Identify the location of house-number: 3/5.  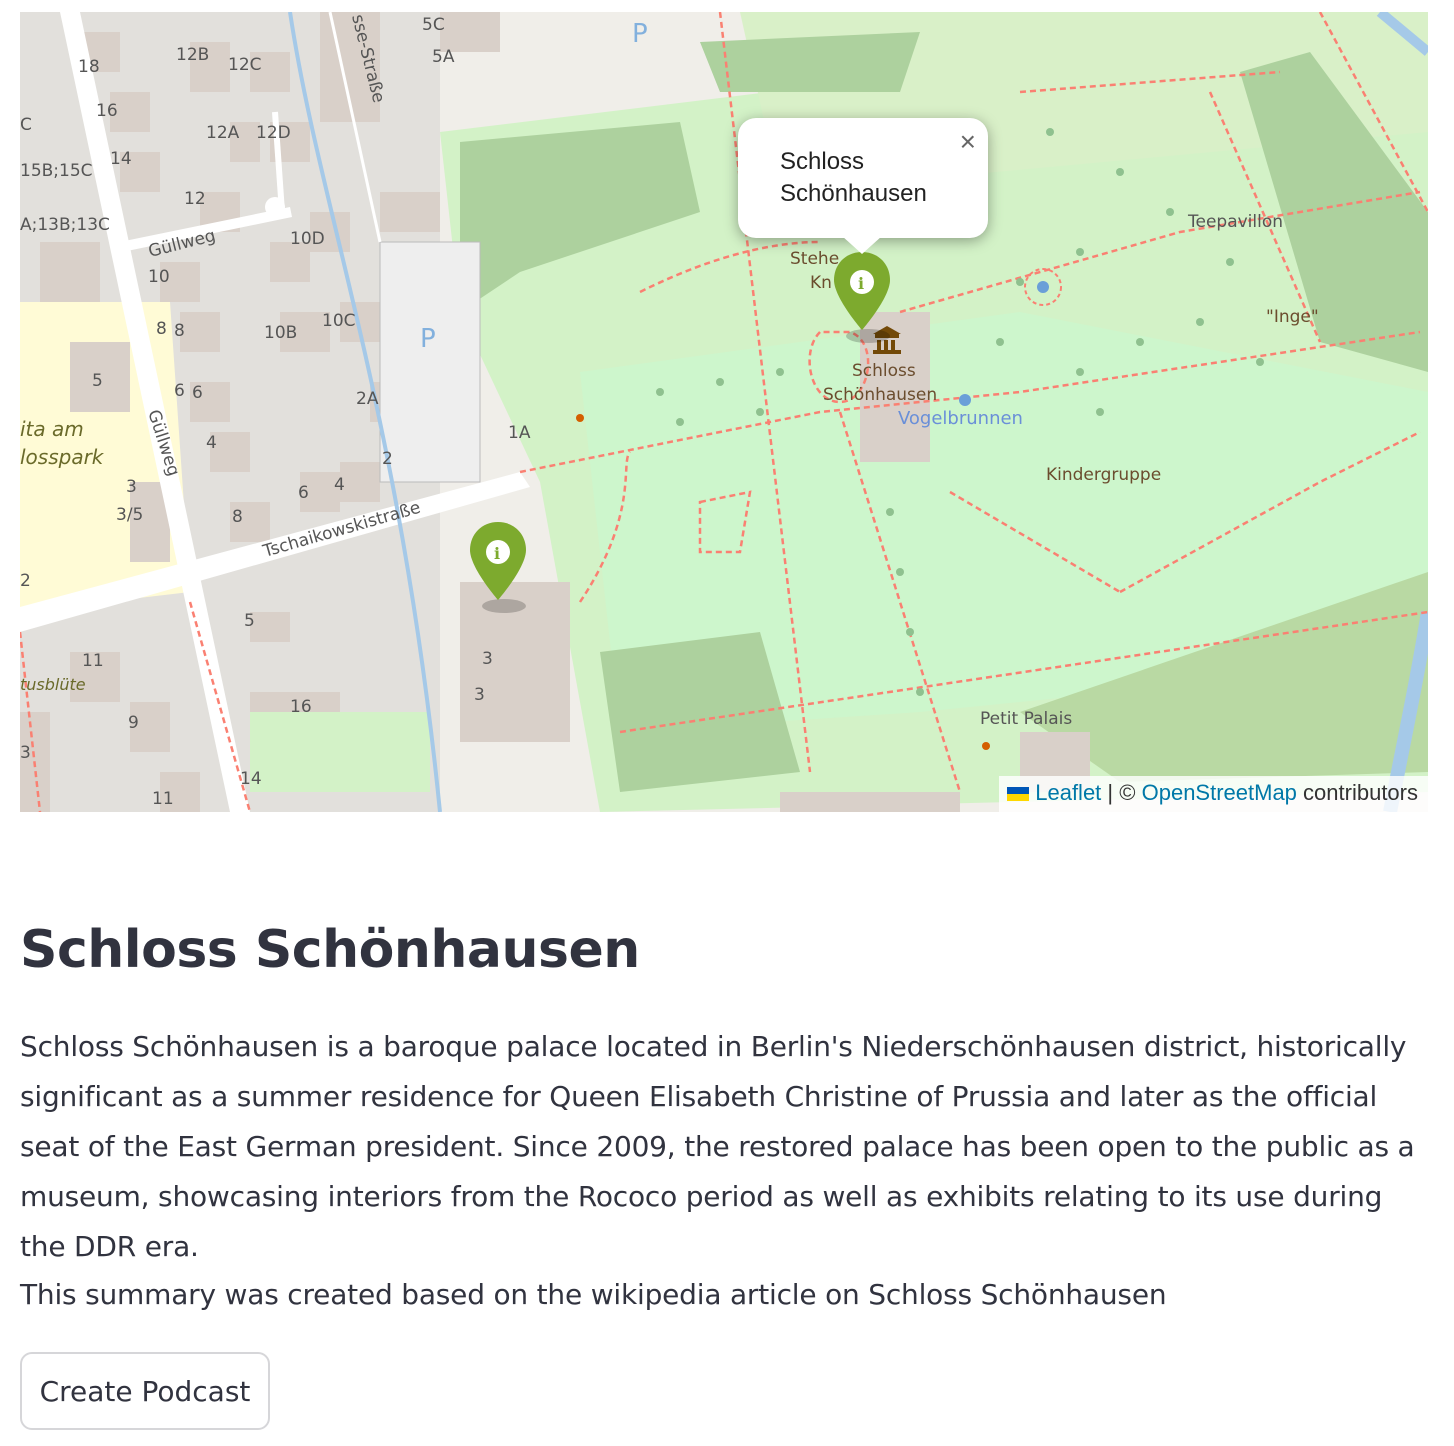
(129, 515).